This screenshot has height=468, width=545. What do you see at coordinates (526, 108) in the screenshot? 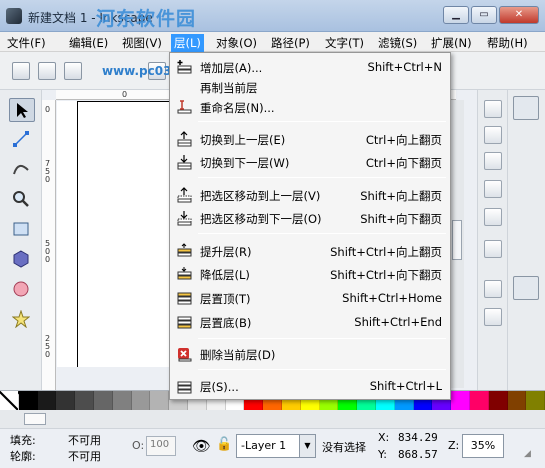
I see `snap-toggle-button` at bounding box center [526, 108].